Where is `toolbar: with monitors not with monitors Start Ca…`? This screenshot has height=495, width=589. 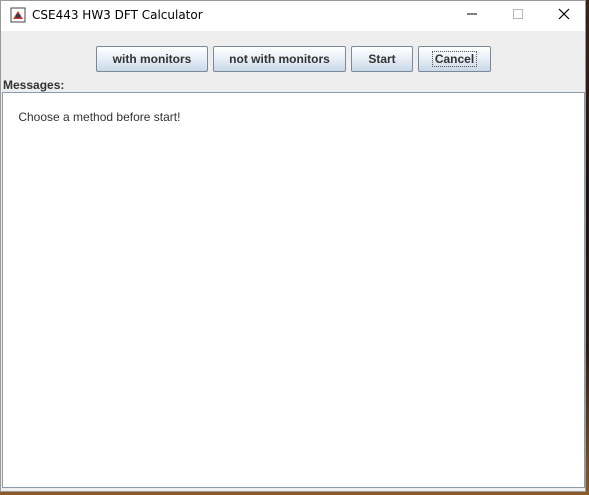
toolbar: with monitors not with monitors Start Ca… is located at coordinates (293, 55).